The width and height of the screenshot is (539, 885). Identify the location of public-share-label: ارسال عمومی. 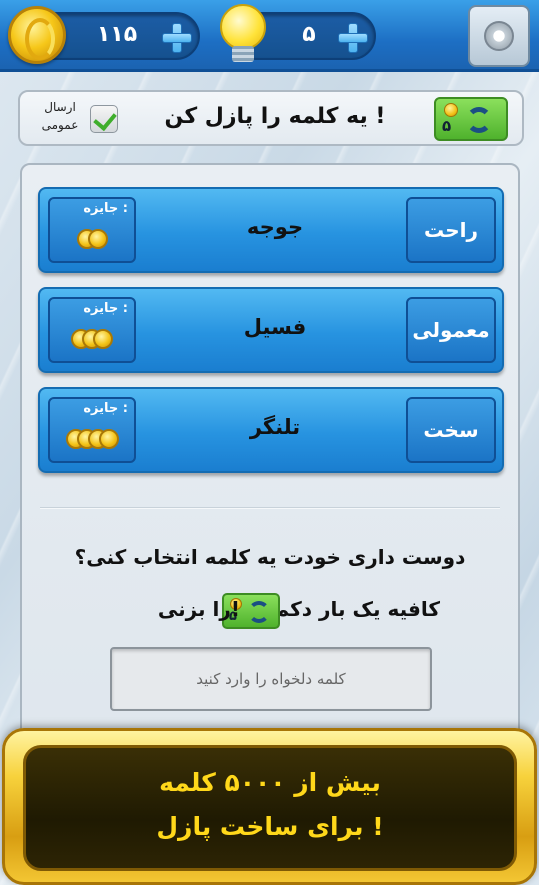
(60, 116).